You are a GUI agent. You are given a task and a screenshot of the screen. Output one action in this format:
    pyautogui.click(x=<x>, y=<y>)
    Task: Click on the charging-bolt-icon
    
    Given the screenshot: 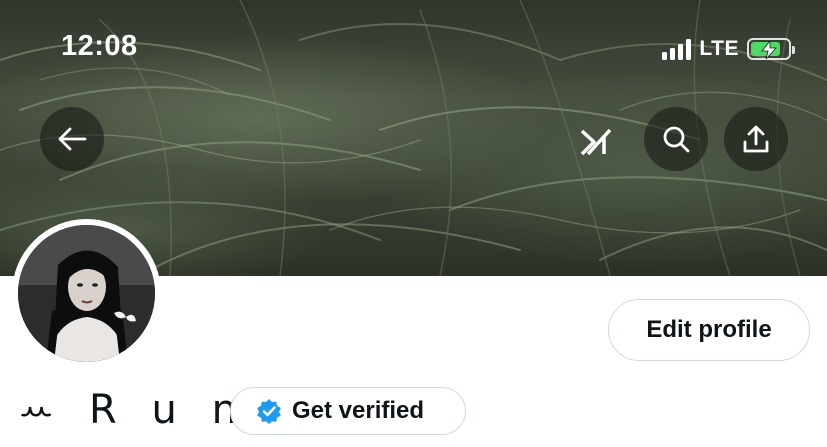 What is the action you would take?
    pyautogui.click(x=769, y=50)
    